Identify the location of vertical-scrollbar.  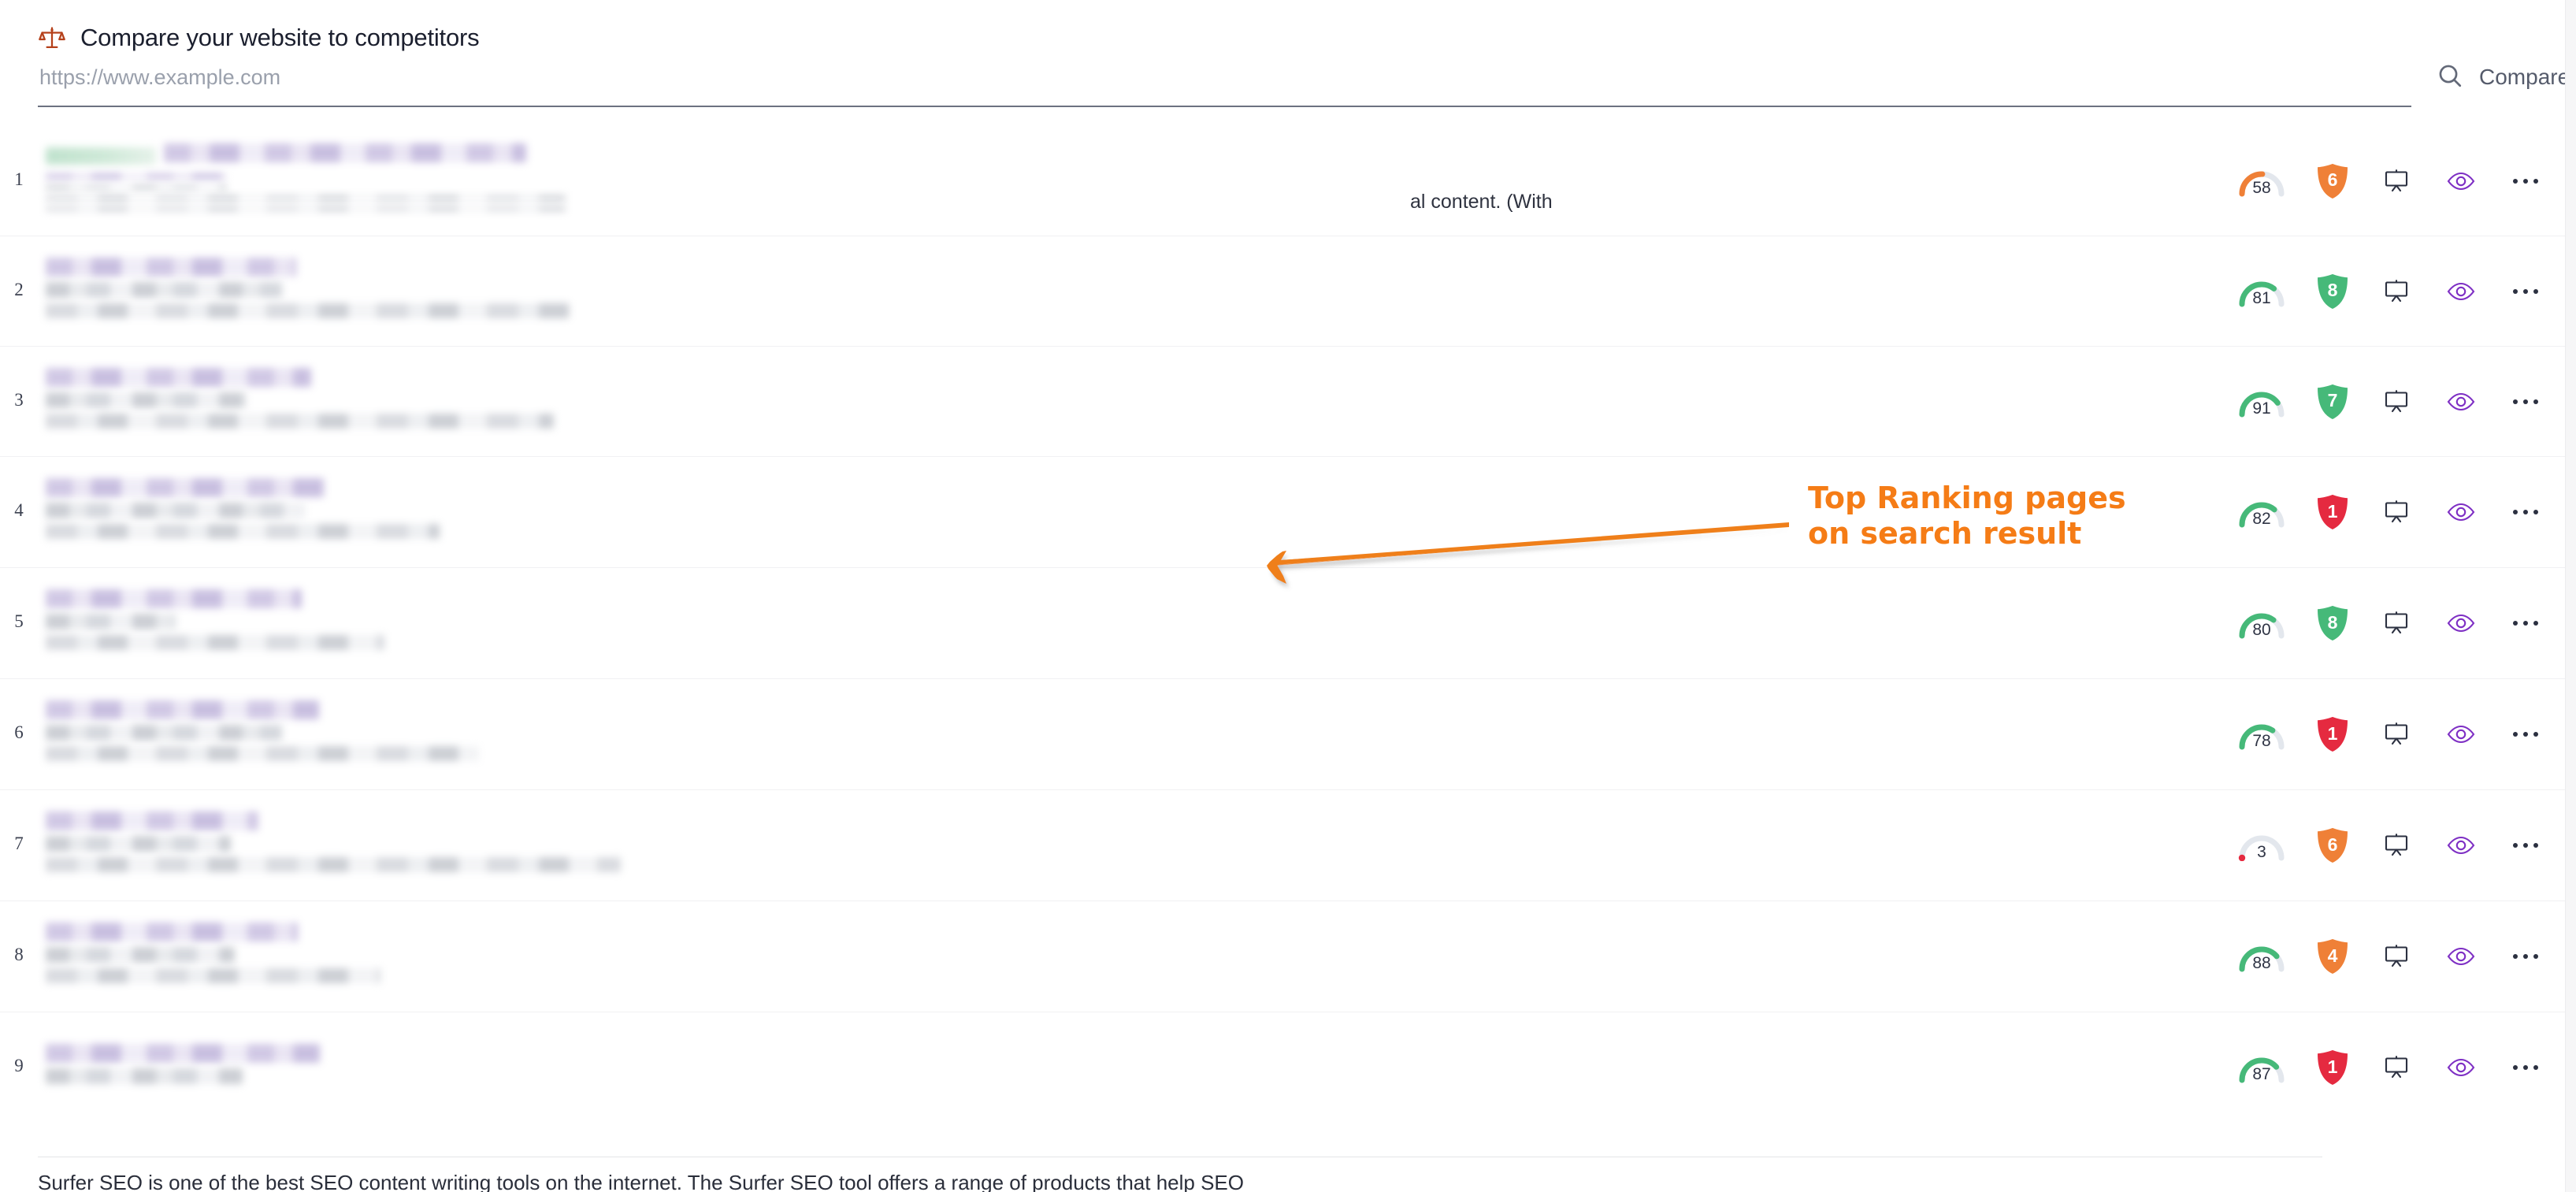
(2570, 596).